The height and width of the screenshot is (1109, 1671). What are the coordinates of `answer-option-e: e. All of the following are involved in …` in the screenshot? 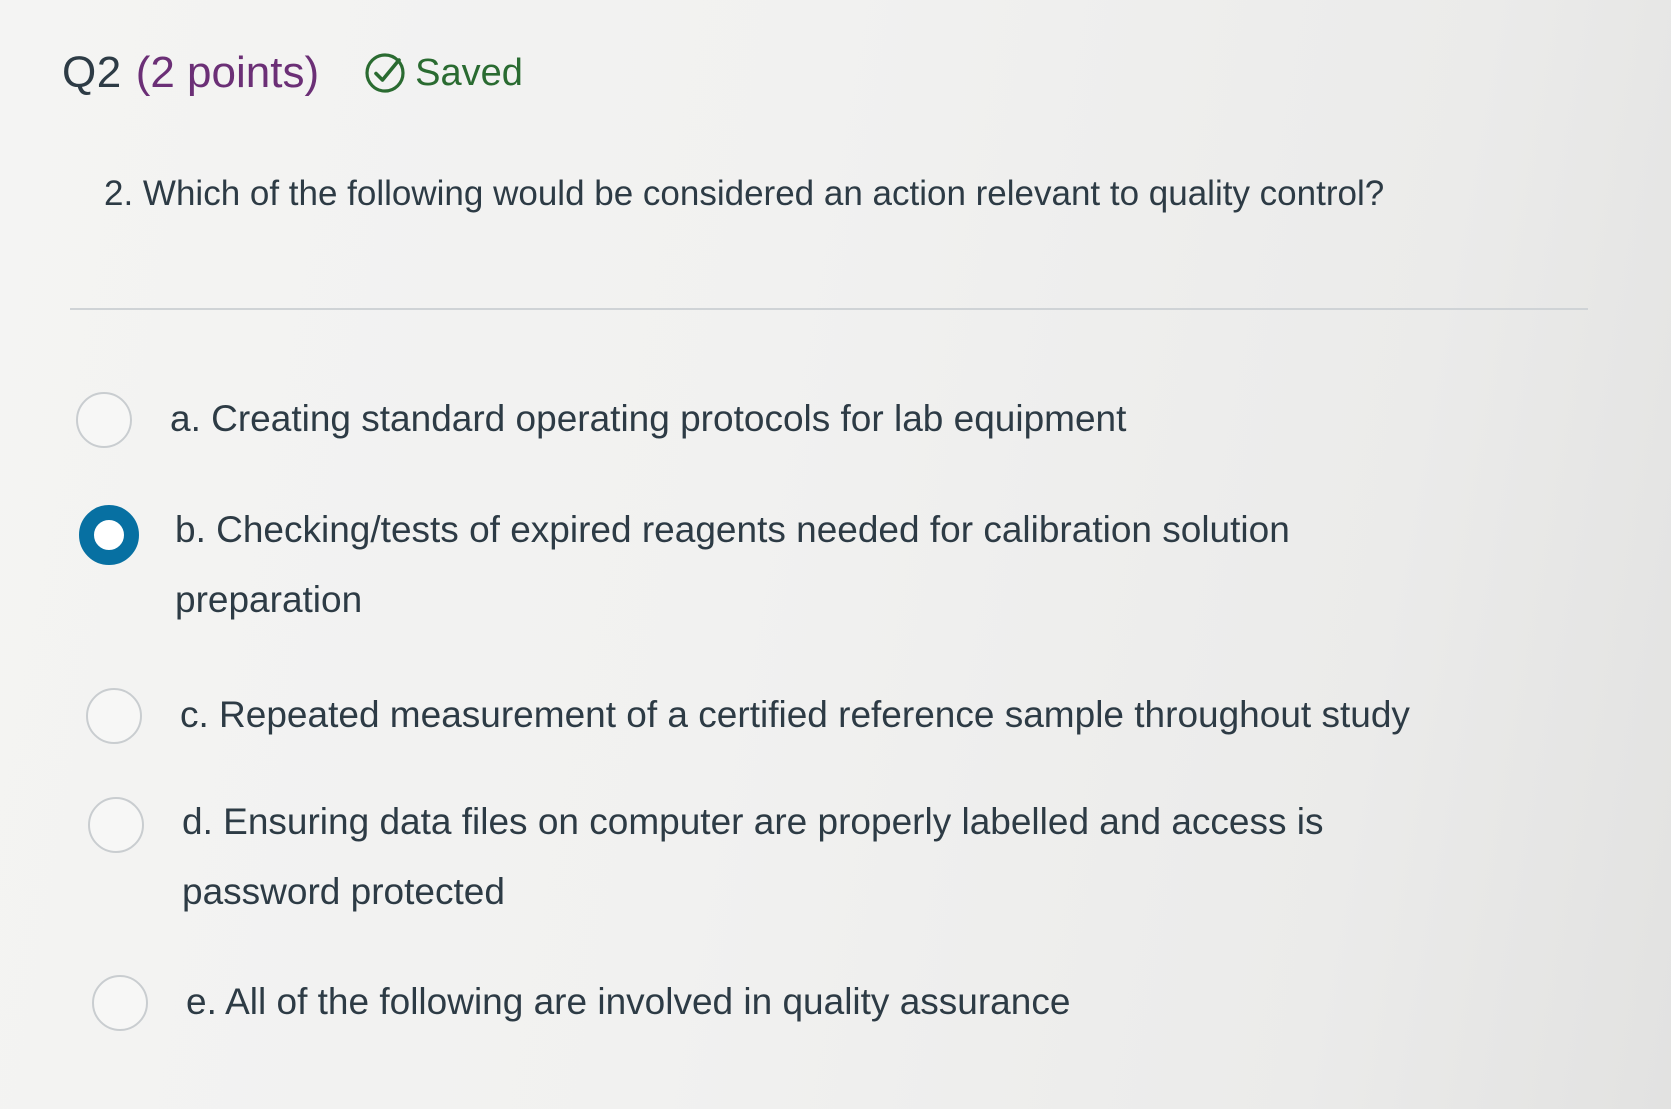 It's located at (581, 1006).